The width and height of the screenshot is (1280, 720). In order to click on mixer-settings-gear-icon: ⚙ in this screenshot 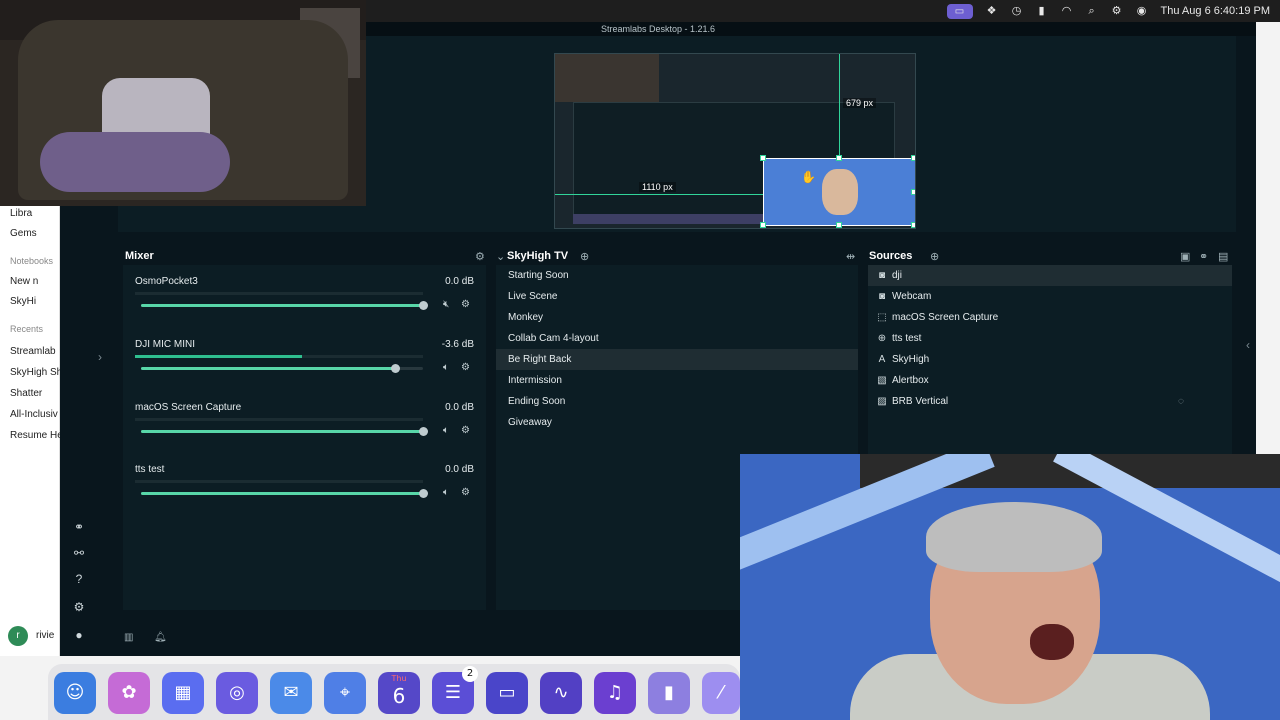, I will do `click(480, 256)`.